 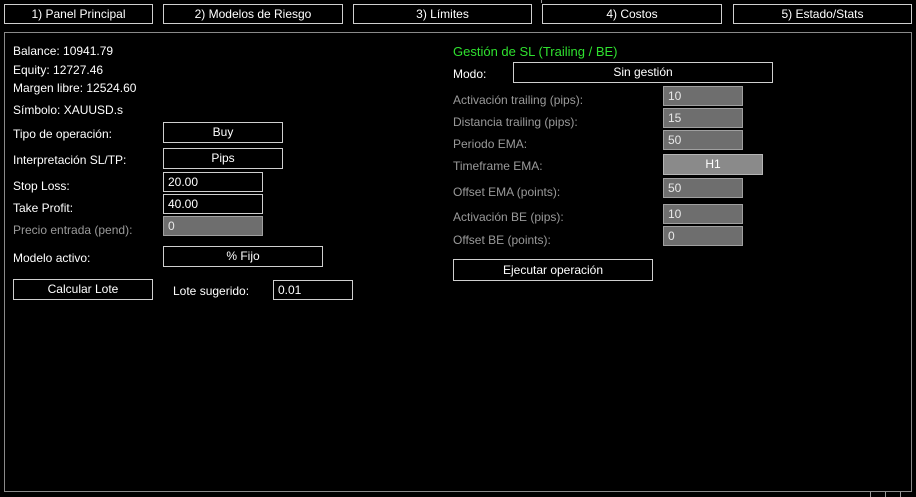 I want to click on ema-period-label: Periodo EMA:, so click(x=490, y=144).